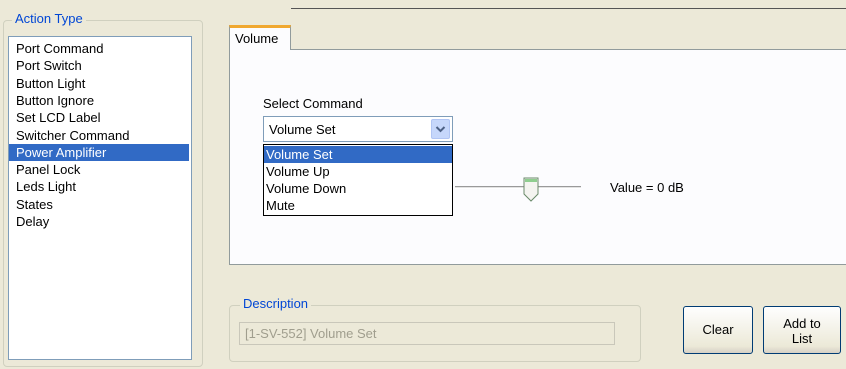 Image resolution: width=846 pixels, height=369 pixels. Describe the element at coordinates (302, 129) in the screenshot. I see `command-combobox-value: Volume Set` at that location.